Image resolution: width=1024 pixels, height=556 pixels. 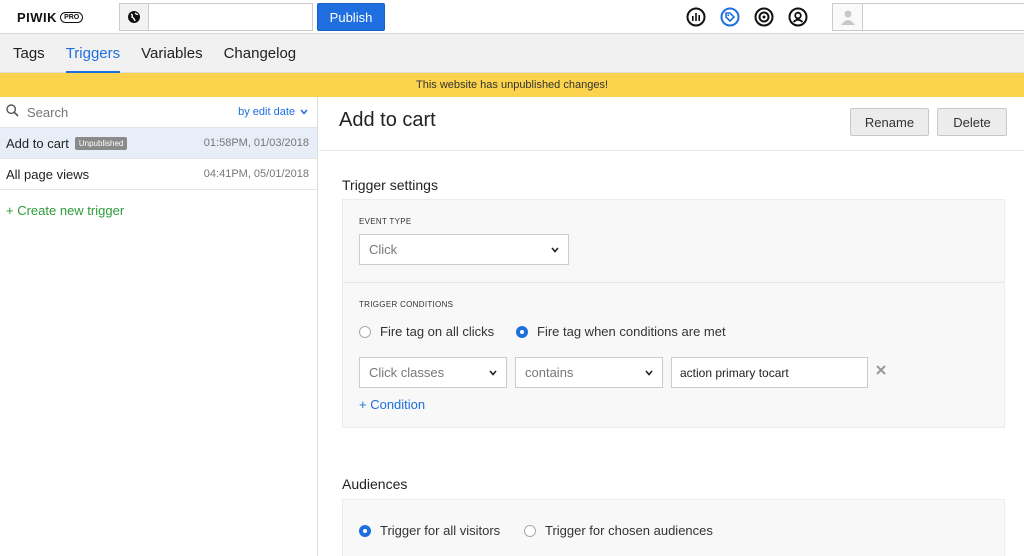 I want to click on piwik-pro-logo: PIWIK PRO, so click(x=50, y=17).